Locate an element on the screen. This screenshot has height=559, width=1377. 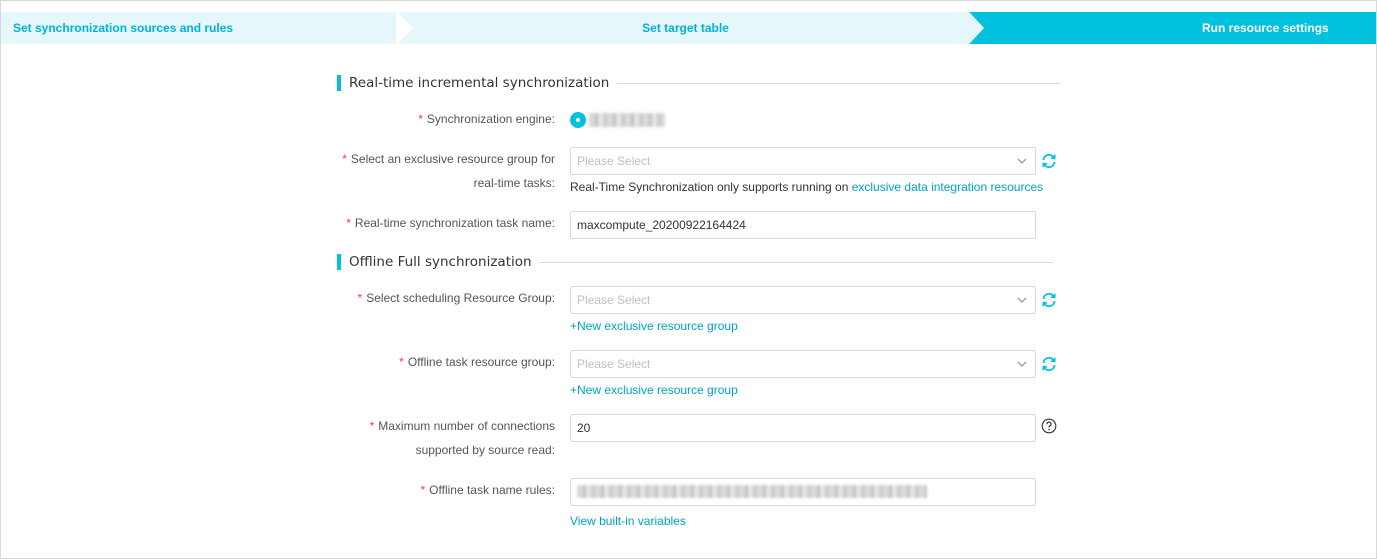
step-label: Set target table is located at coordinates (685, 28).